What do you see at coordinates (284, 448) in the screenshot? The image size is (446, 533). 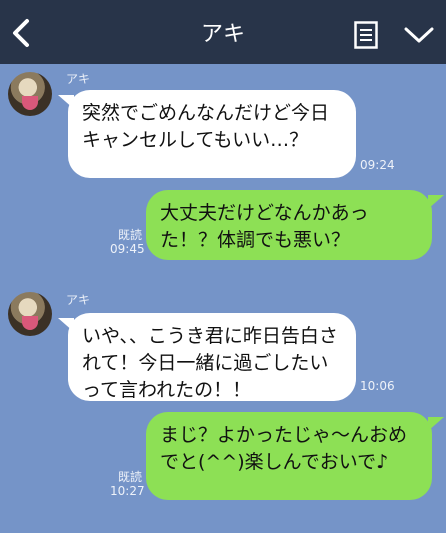 I see `message-text: まじ？よかったじゃ～んおめでと(^^)楽しんでおいで♪` at bounding box center [284, 448].